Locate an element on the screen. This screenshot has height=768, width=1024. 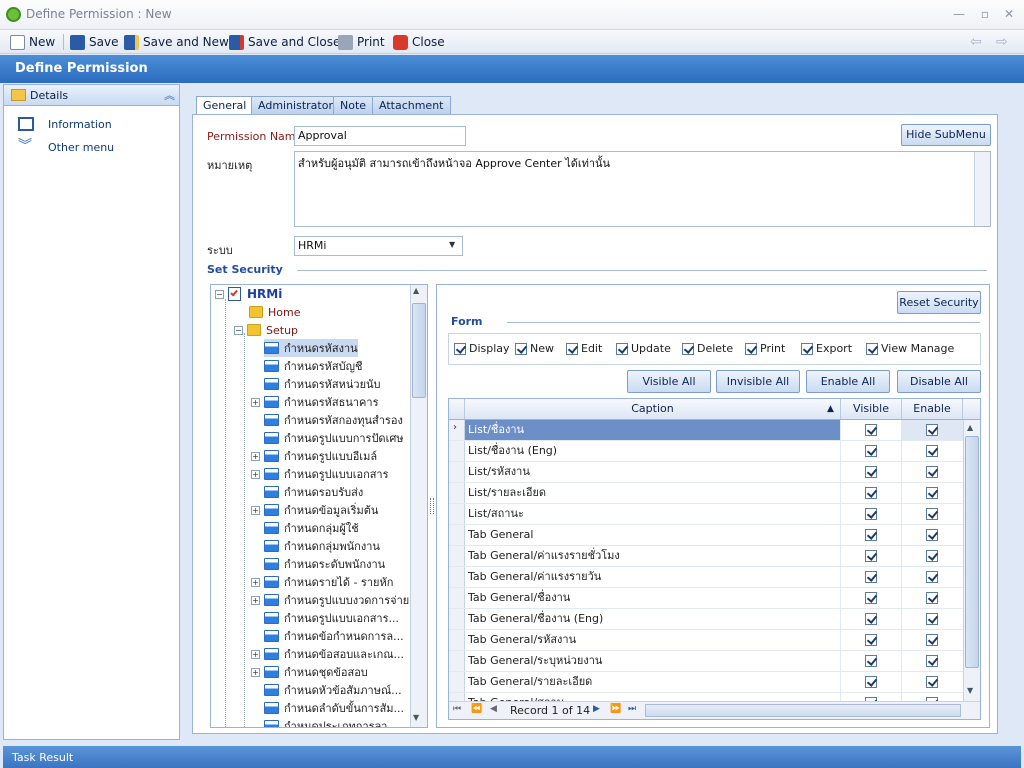
tree-node-menu: + กำหนดข้อมูลเริ่มต้น is located at coordinates (314, 510).